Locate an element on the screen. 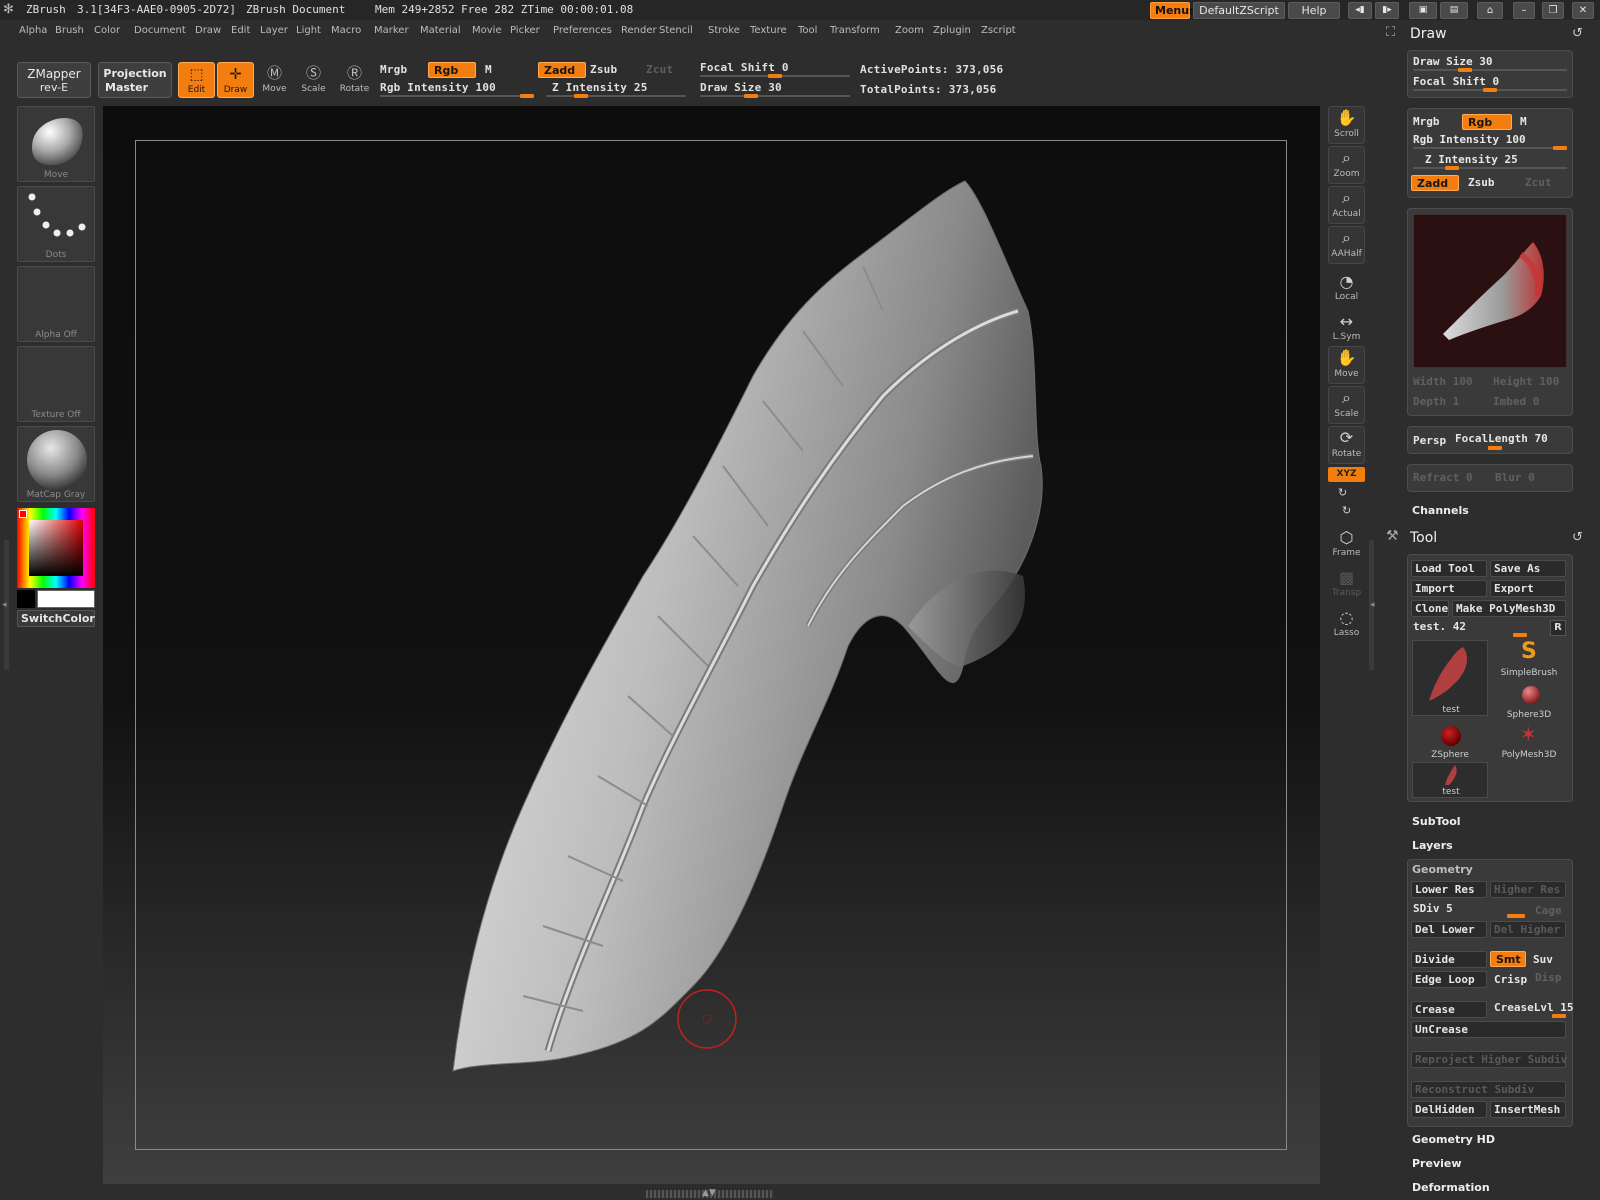  disp-slider: Disp is located at coordinates (1548, 977).